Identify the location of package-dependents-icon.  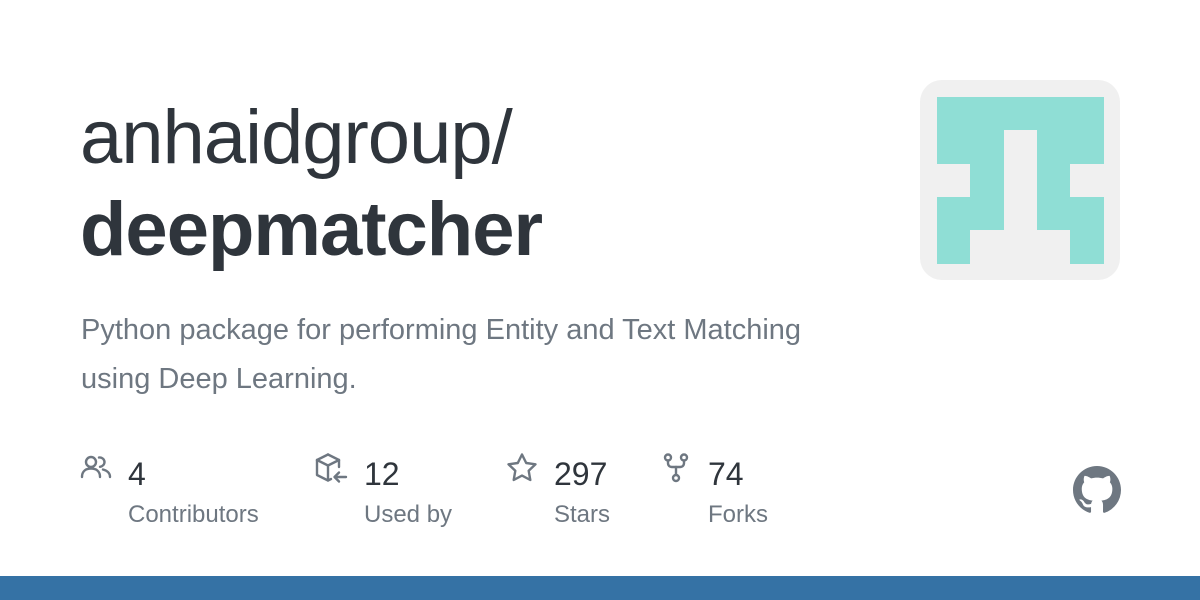
(332, 471).